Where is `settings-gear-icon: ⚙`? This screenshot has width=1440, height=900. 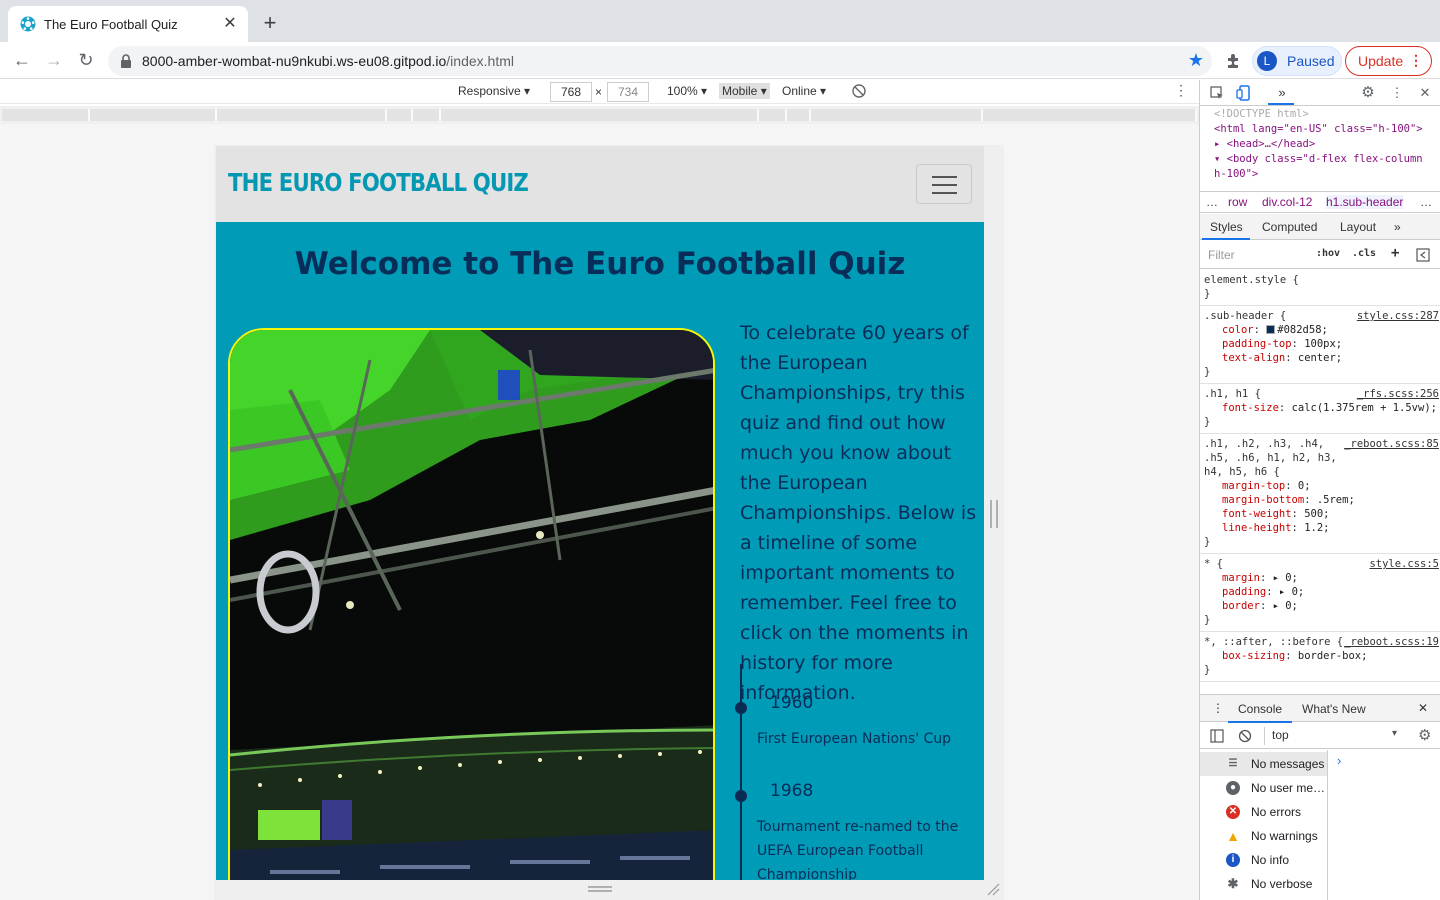 settings-gear-icon: ⚙ is located at coordinates (1368, 93).